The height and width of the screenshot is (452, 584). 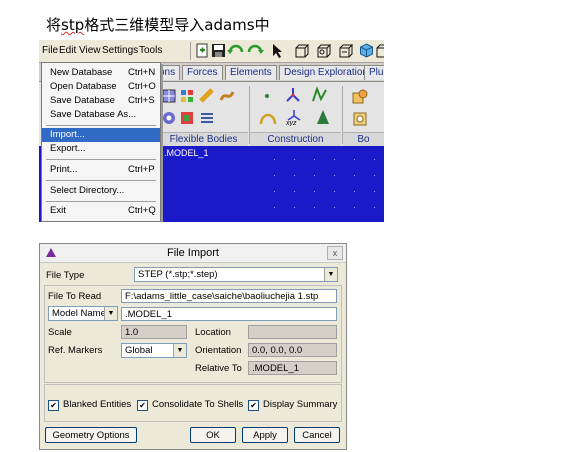 What do you see at coordinates (54, 25) in the screenshot?
I see `caption-prefix: 将` at bounding box center [54, 25].